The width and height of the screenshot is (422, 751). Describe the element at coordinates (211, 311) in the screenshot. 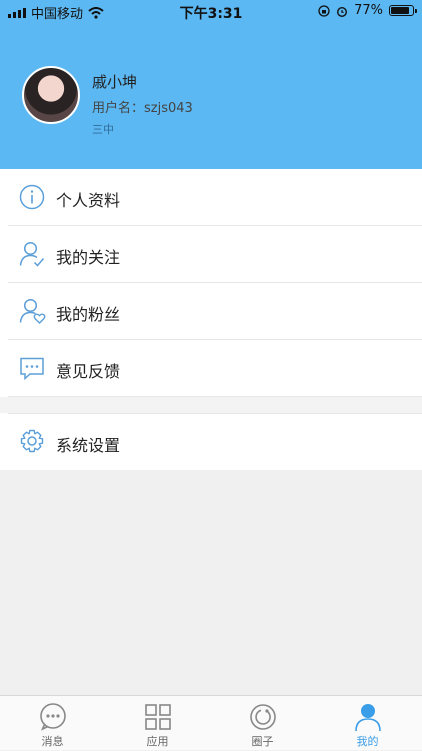

I see `menu-item-fans: 我的粉丝` at that location.